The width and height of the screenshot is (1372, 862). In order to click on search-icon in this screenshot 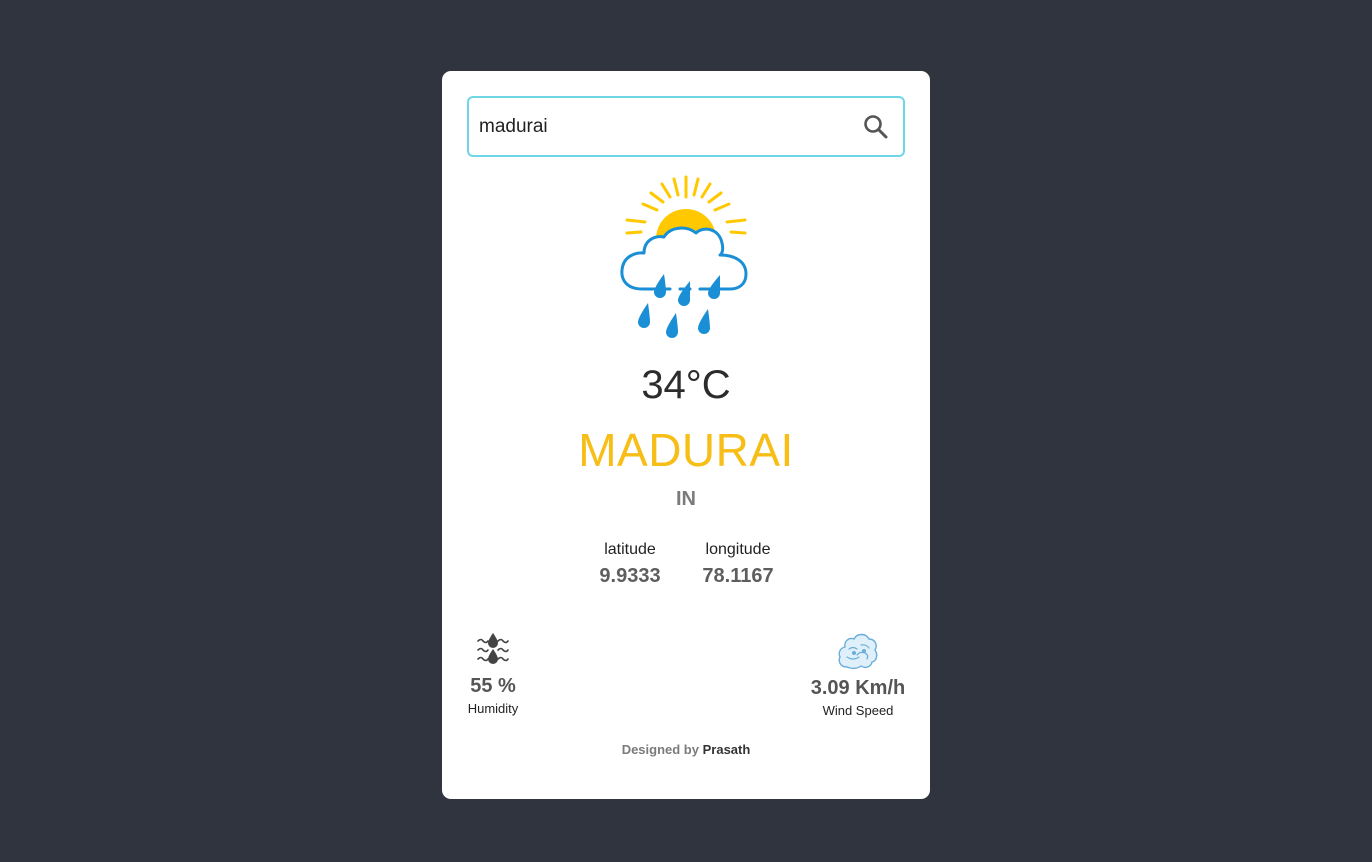, I will do `click(876, 127)`.